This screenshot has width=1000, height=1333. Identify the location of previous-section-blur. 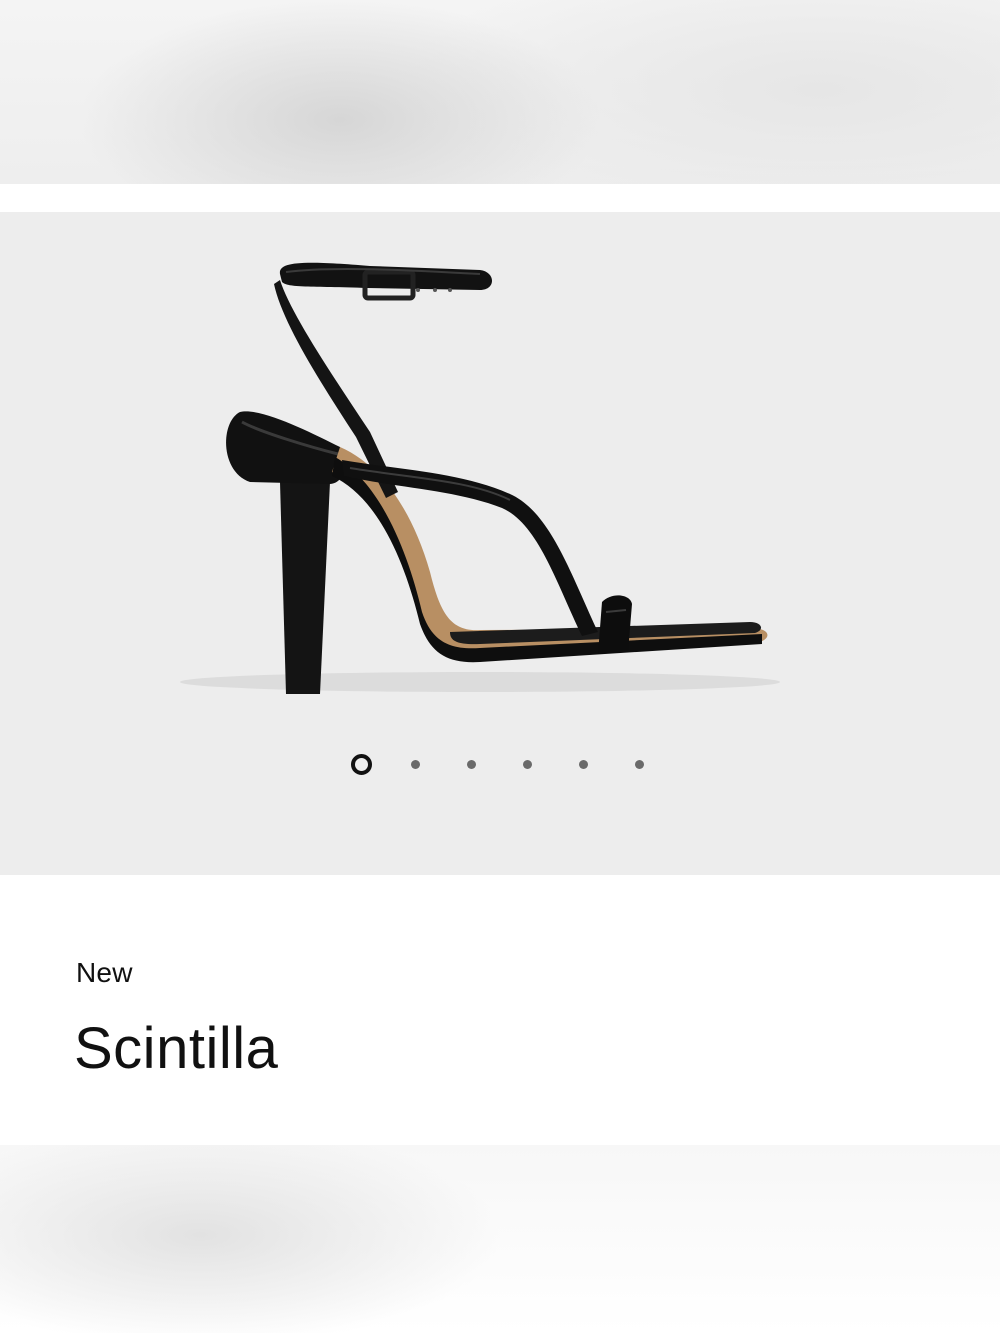
(500, 92).